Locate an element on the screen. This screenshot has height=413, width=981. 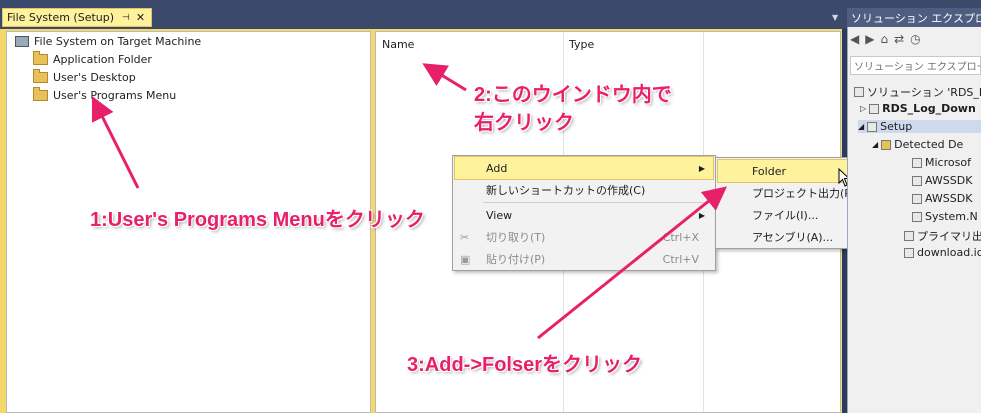
annotation-step2-line2: 右クリック is located at coordinates (524, 123).